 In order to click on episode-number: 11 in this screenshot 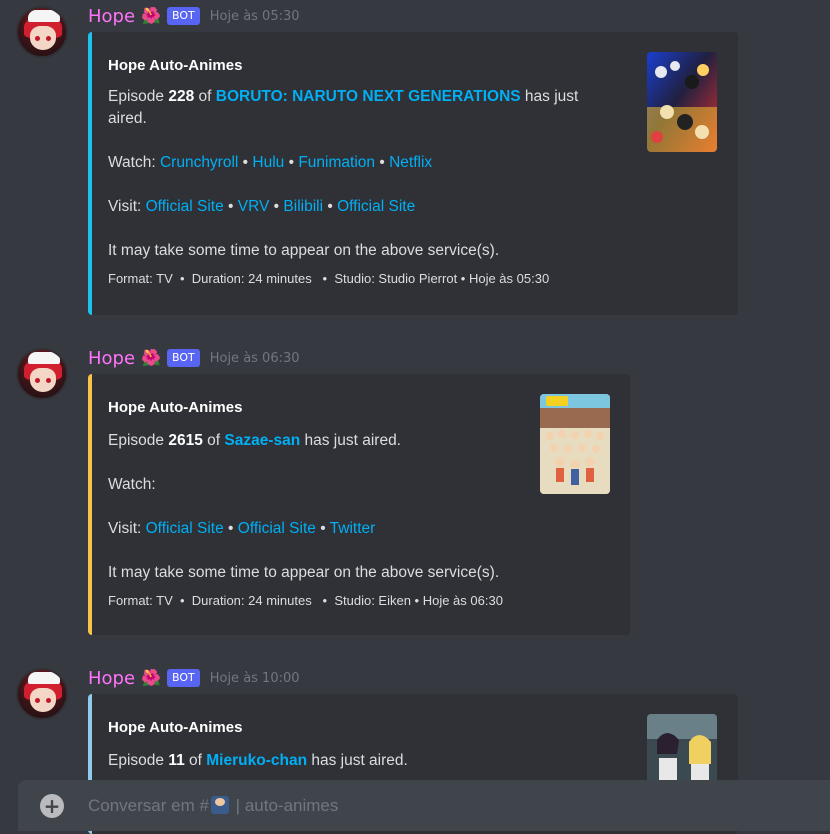, I will do `click(176, 760)`.